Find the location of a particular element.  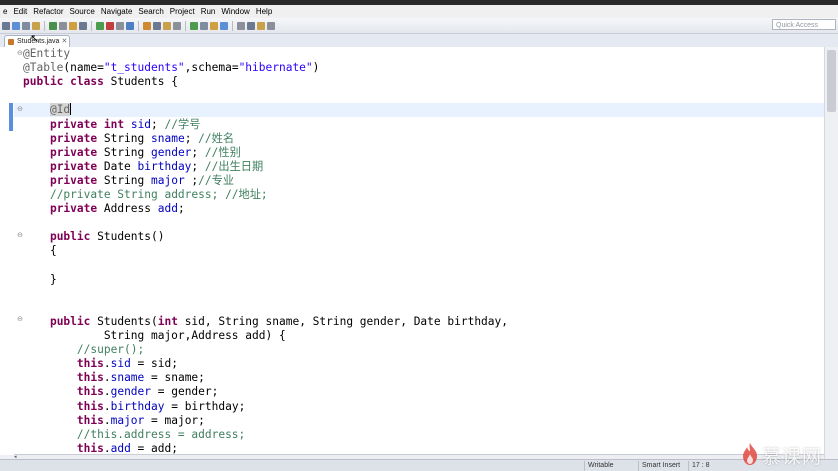

code-token: Students() is located at coordinates (127, 237).